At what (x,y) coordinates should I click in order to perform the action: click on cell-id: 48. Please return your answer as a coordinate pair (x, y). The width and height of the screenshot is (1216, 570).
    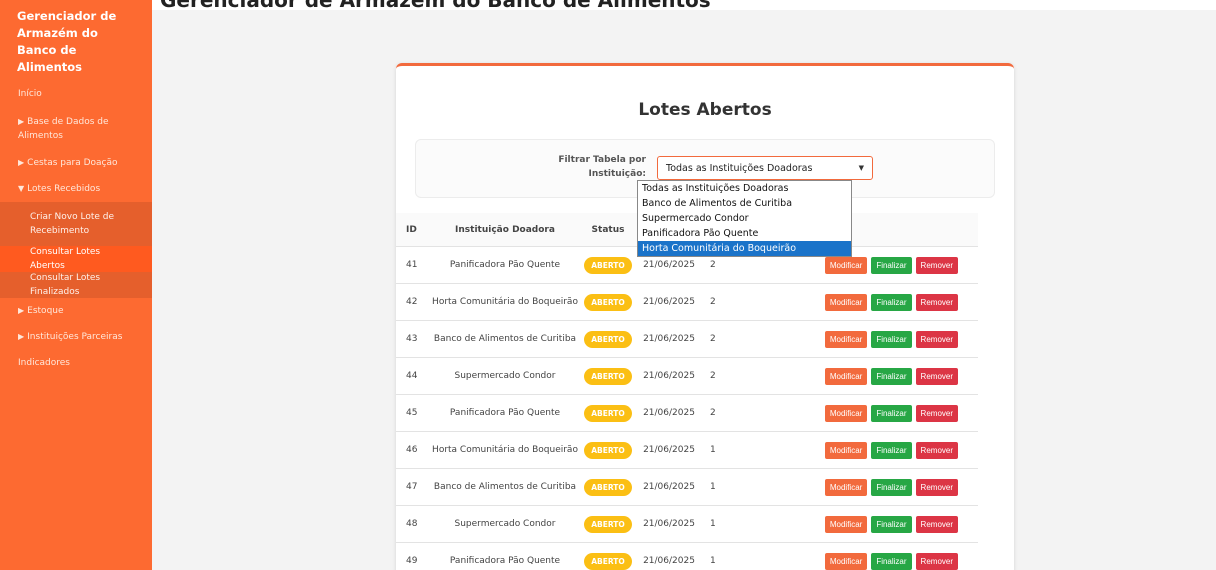
    Looking at the image, I should click on (412, 524).